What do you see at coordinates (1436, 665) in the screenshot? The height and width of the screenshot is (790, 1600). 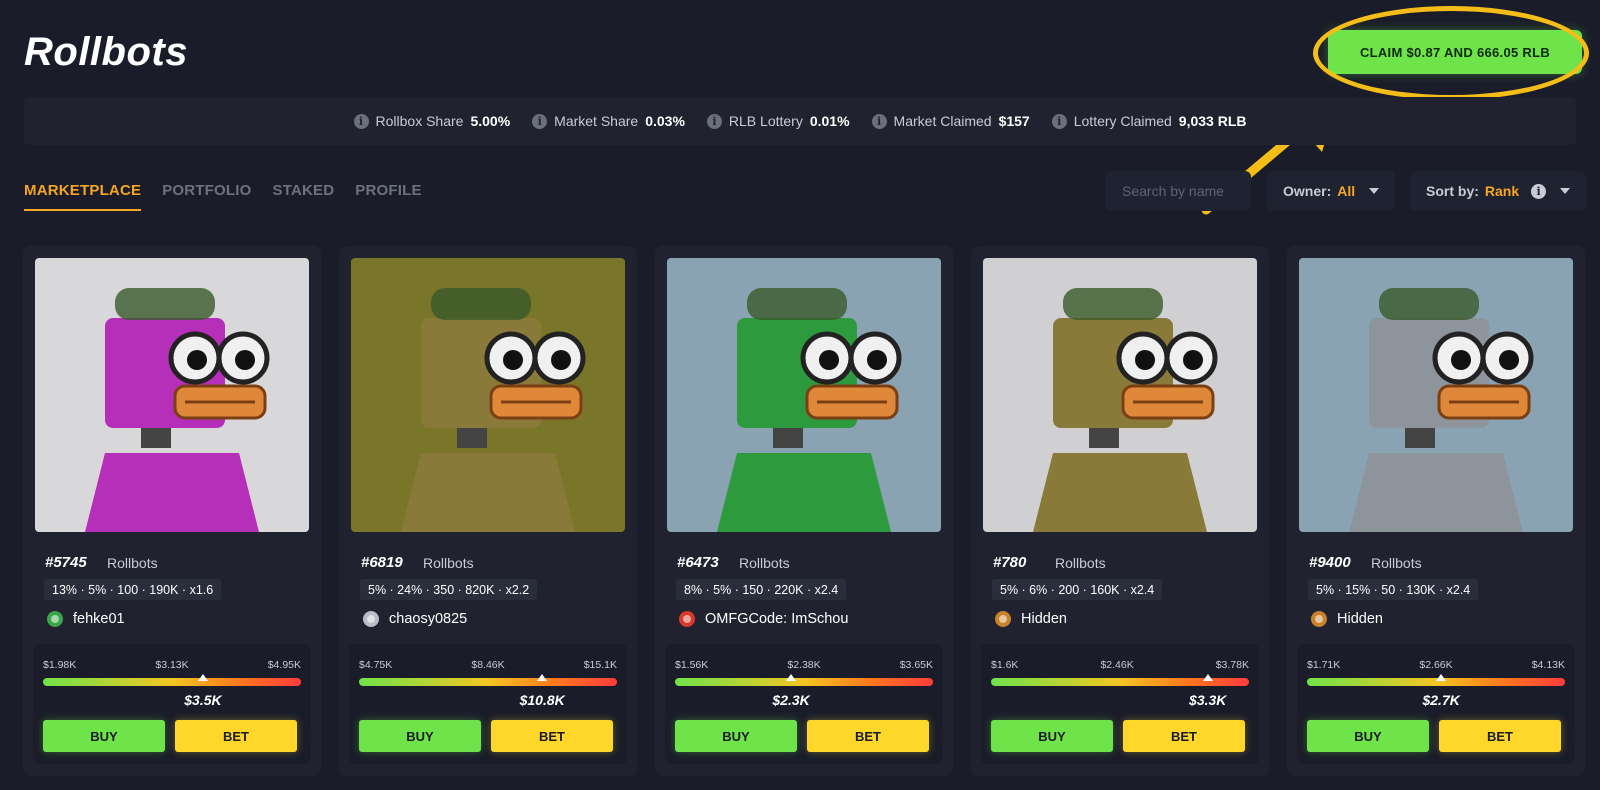 I see `price-mid: $2.66K` at bounding box center [1436, 665].